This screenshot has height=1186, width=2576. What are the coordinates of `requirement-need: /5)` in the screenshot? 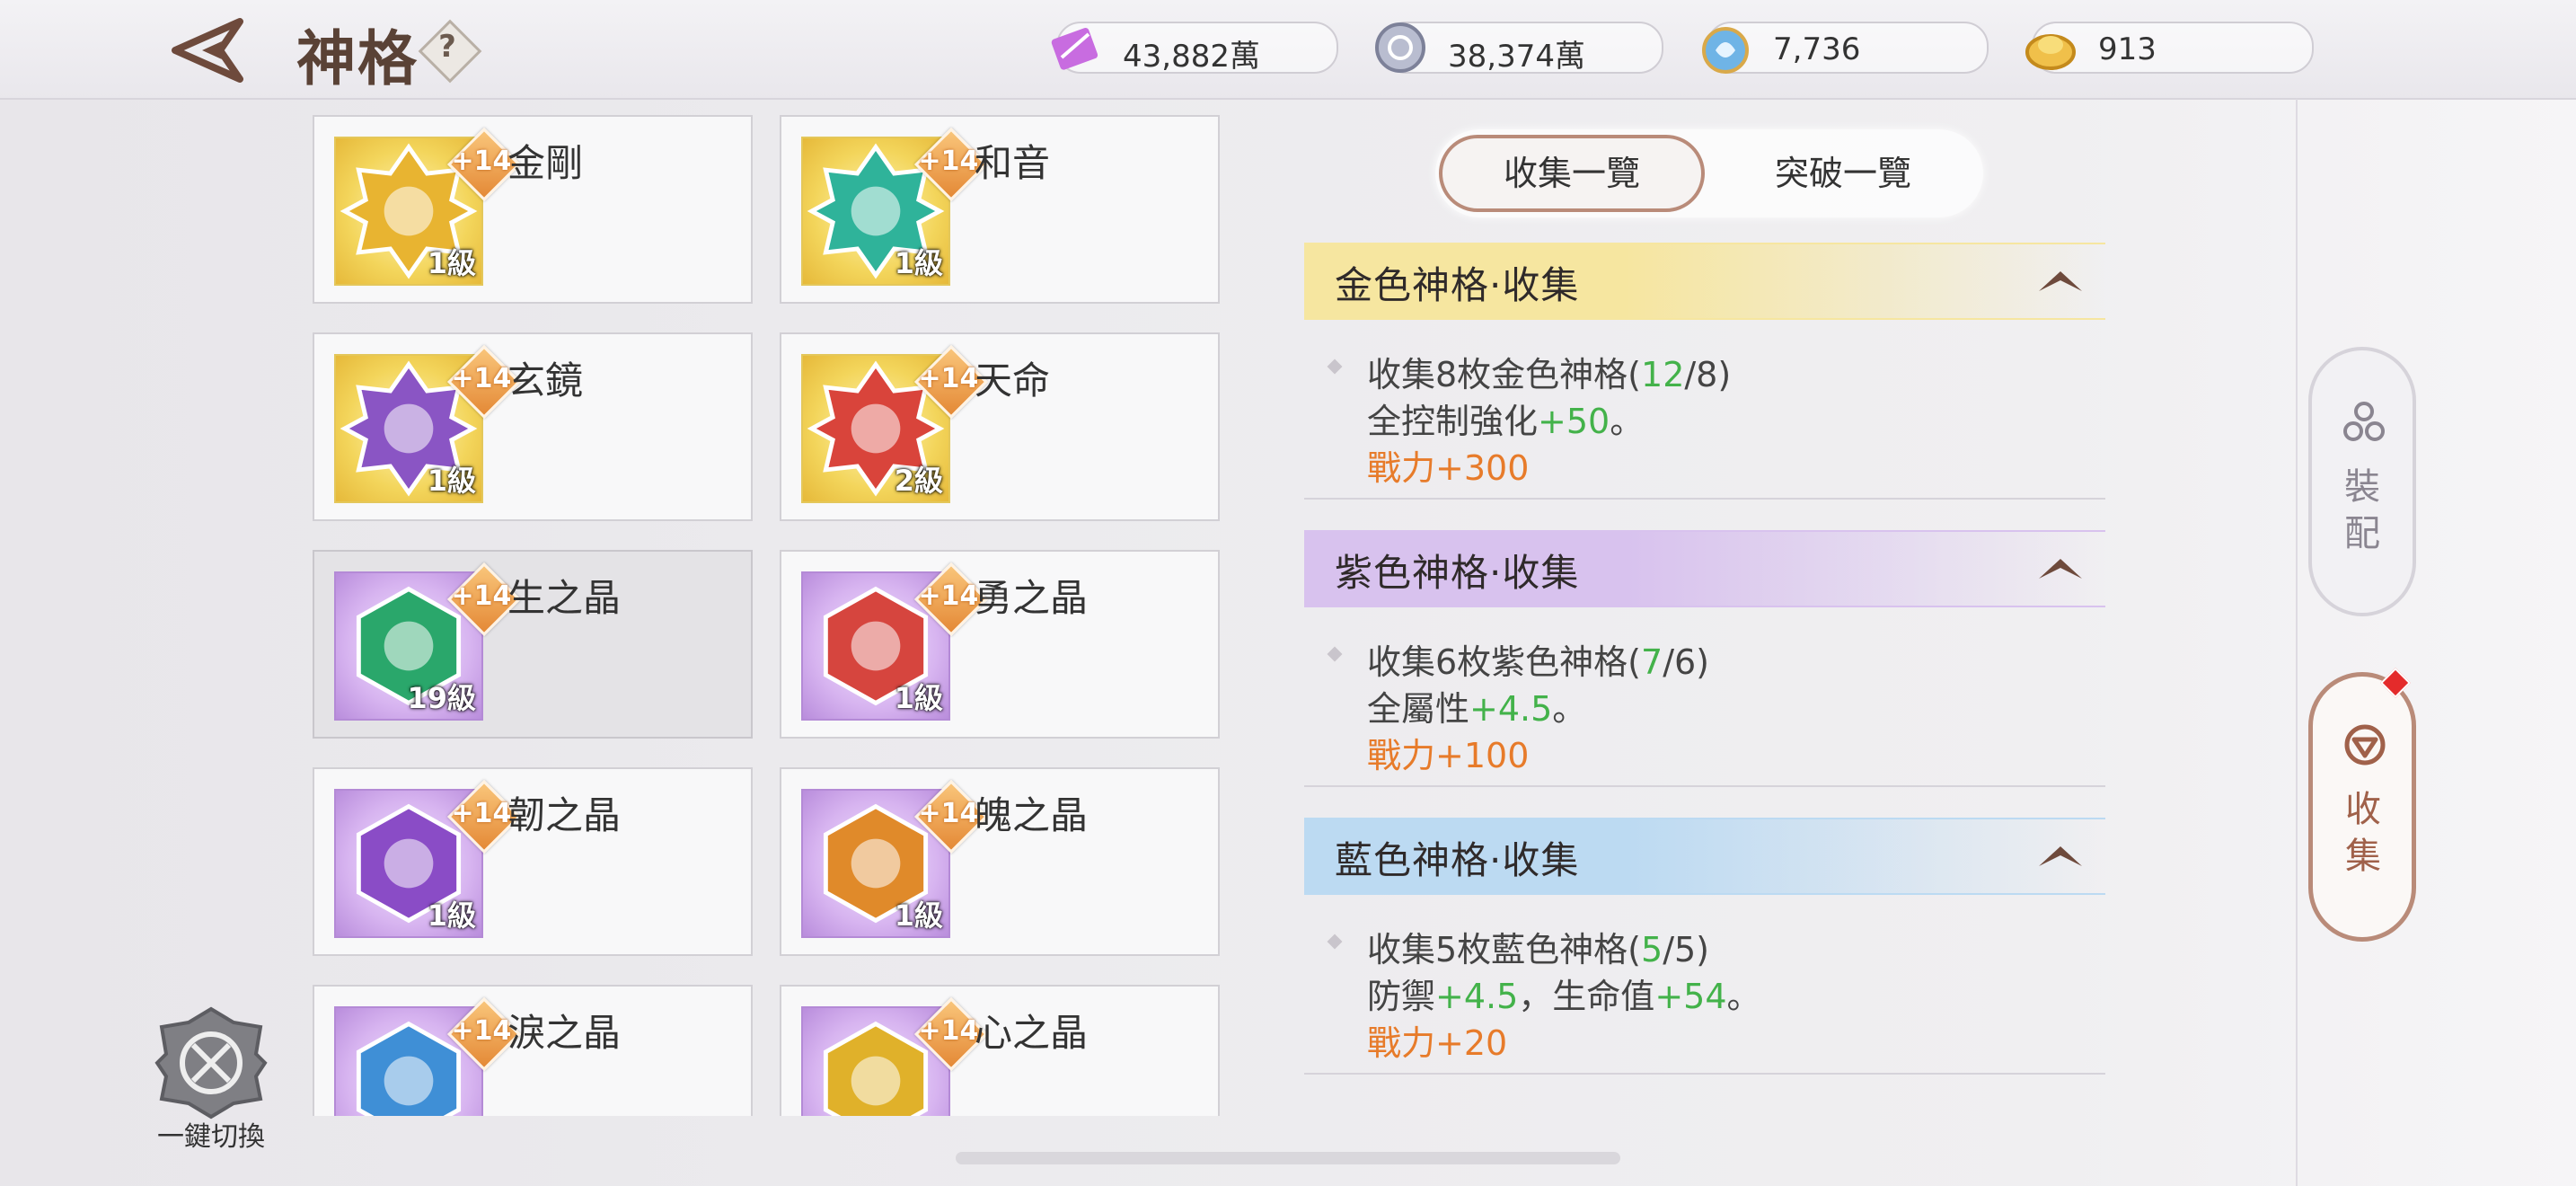 It's located at (1686, 949).